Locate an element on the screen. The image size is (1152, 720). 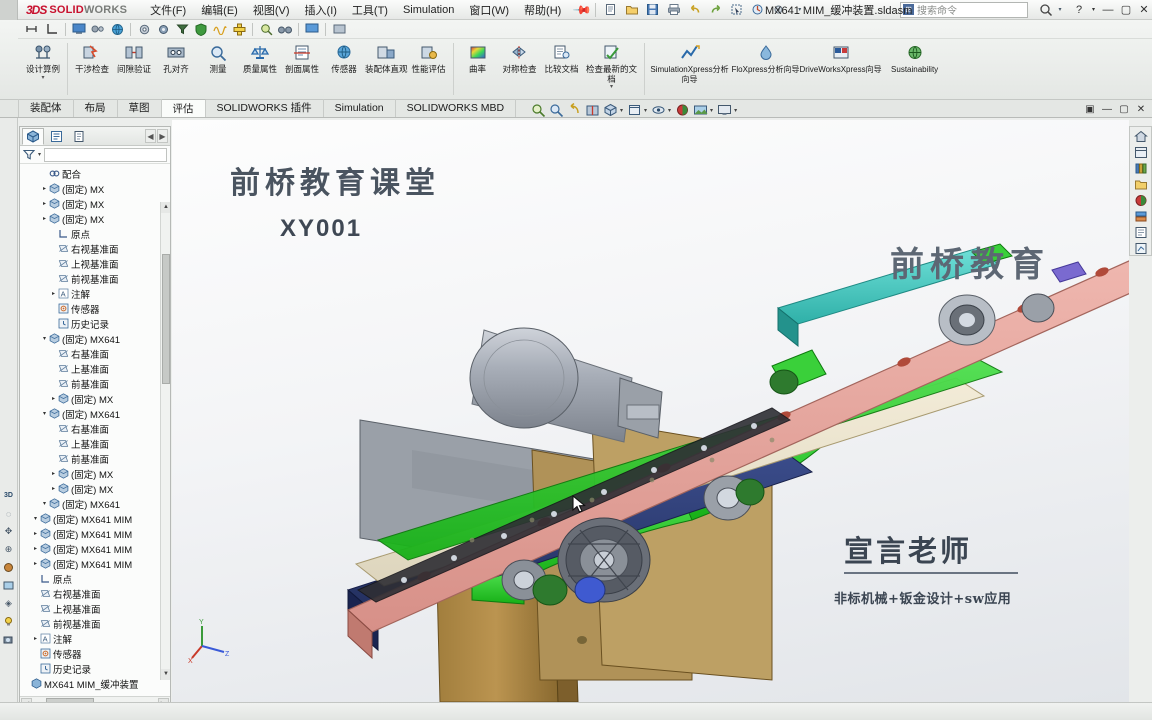
file-explorer-icon is located at coordinates (1140, 184).